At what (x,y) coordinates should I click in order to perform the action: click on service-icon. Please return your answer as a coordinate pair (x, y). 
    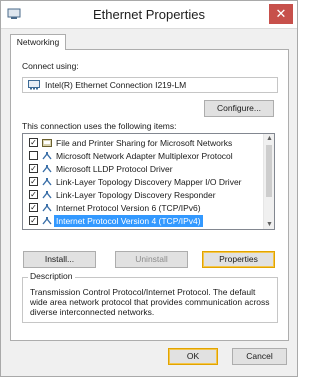
    Looking at the image, I should click on (47, 143).